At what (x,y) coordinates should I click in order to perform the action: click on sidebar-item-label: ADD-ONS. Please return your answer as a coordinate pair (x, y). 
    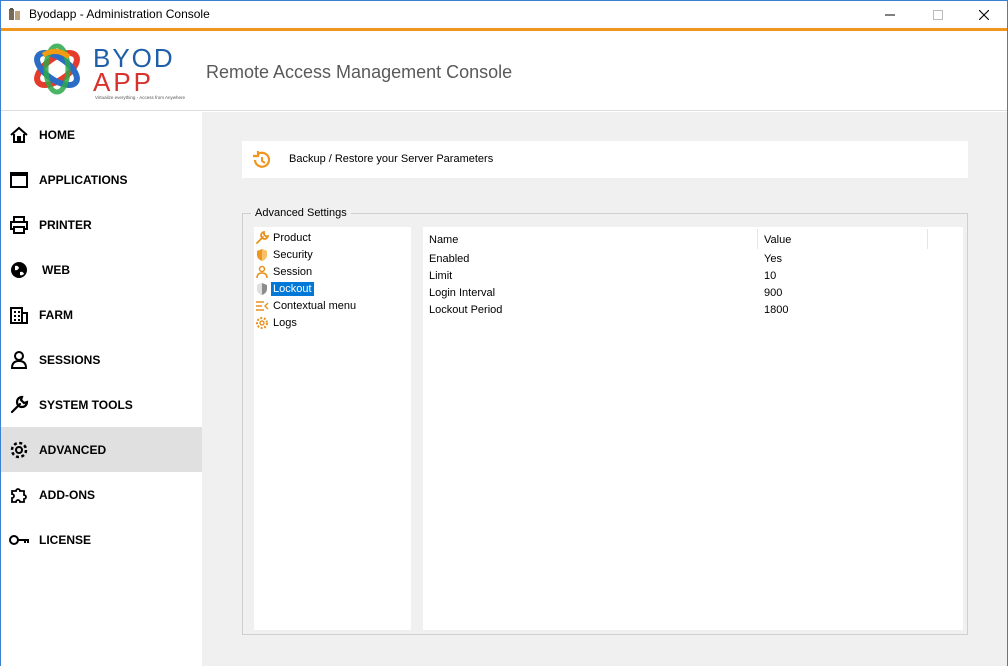
    Looking at the image, I should click on (67, 494).